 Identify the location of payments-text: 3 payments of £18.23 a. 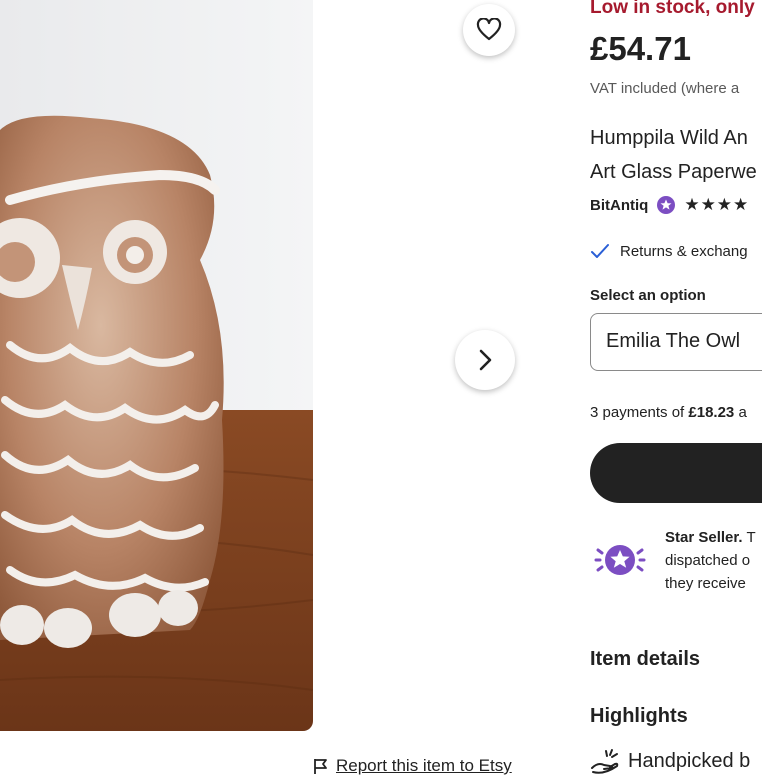
(668, 412).